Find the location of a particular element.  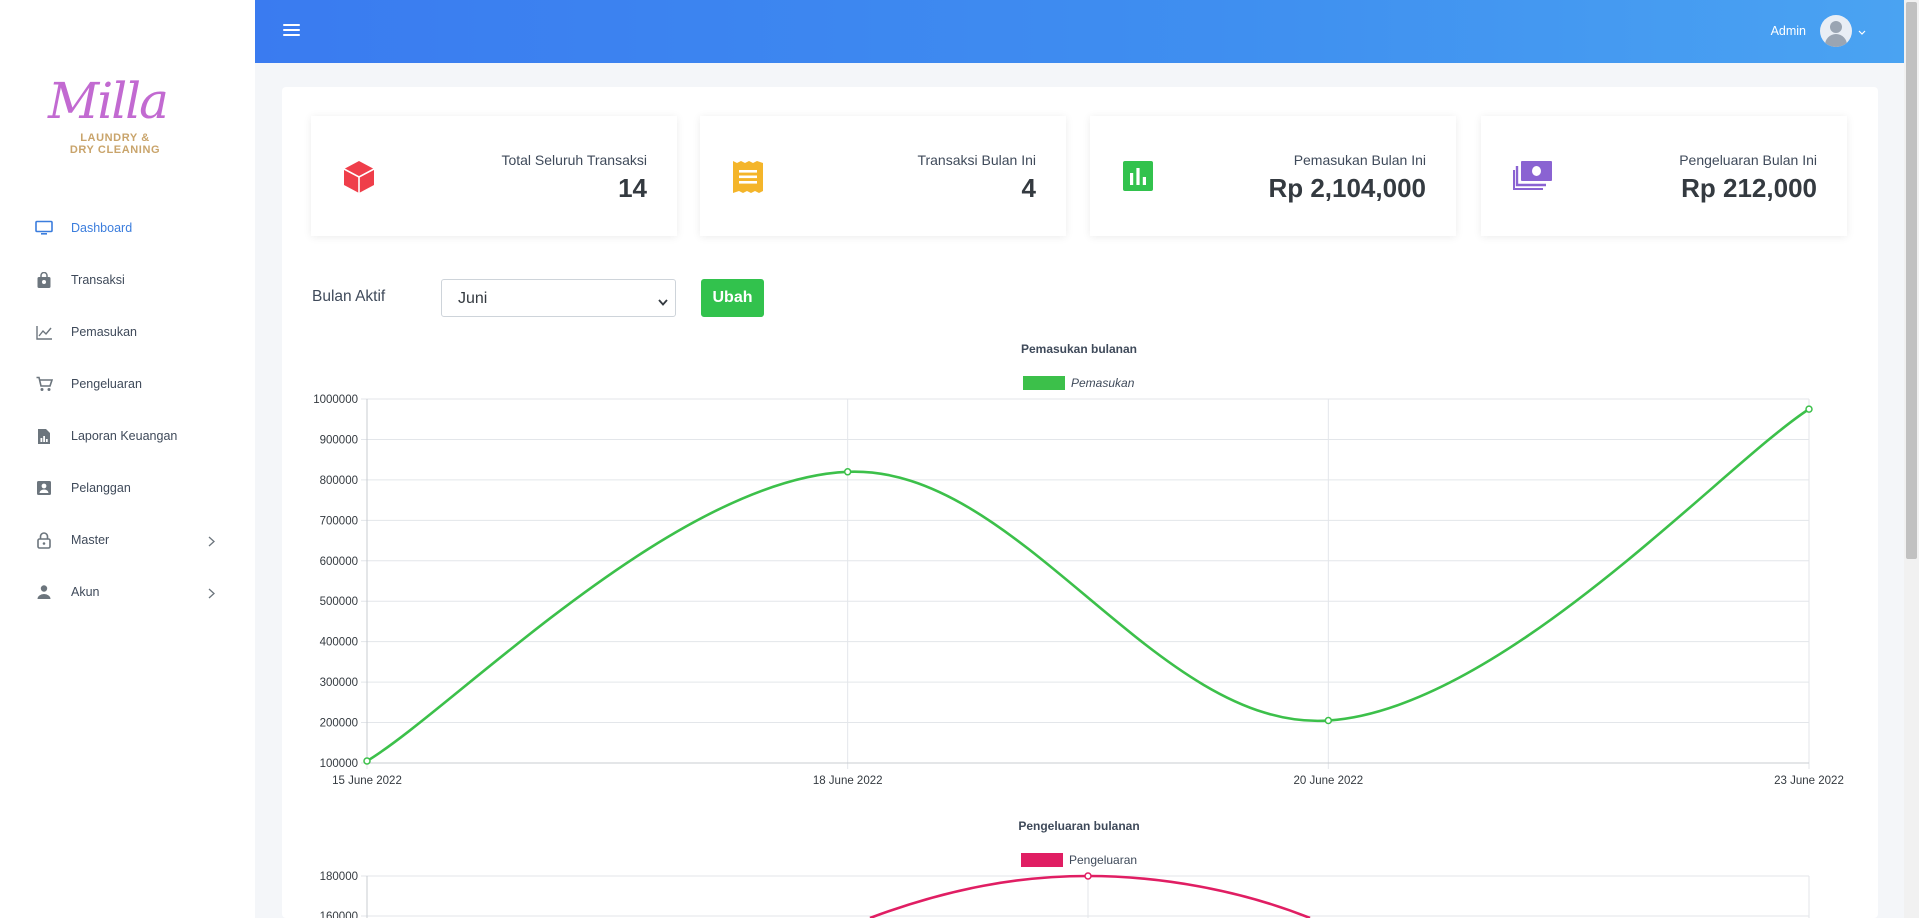

scrollbar is located at coordinates (1911, 459).